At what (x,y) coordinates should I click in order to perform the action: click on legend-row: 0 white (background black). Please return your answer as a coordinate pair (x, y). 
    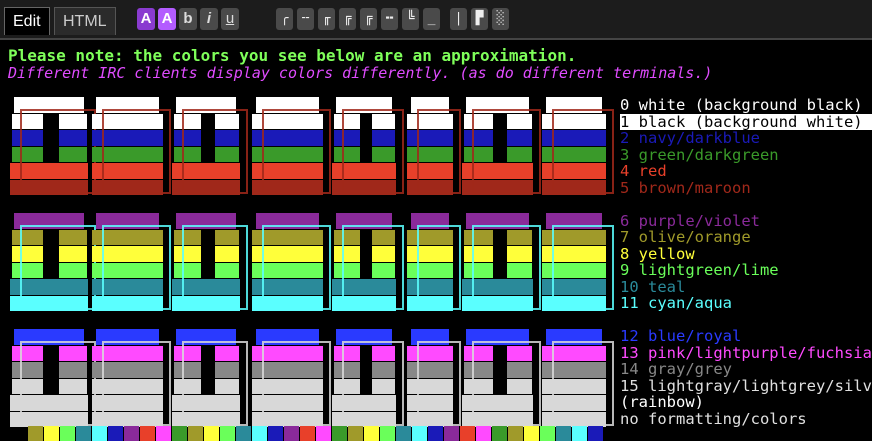
    Looking at the image, I should click on (746, 105).